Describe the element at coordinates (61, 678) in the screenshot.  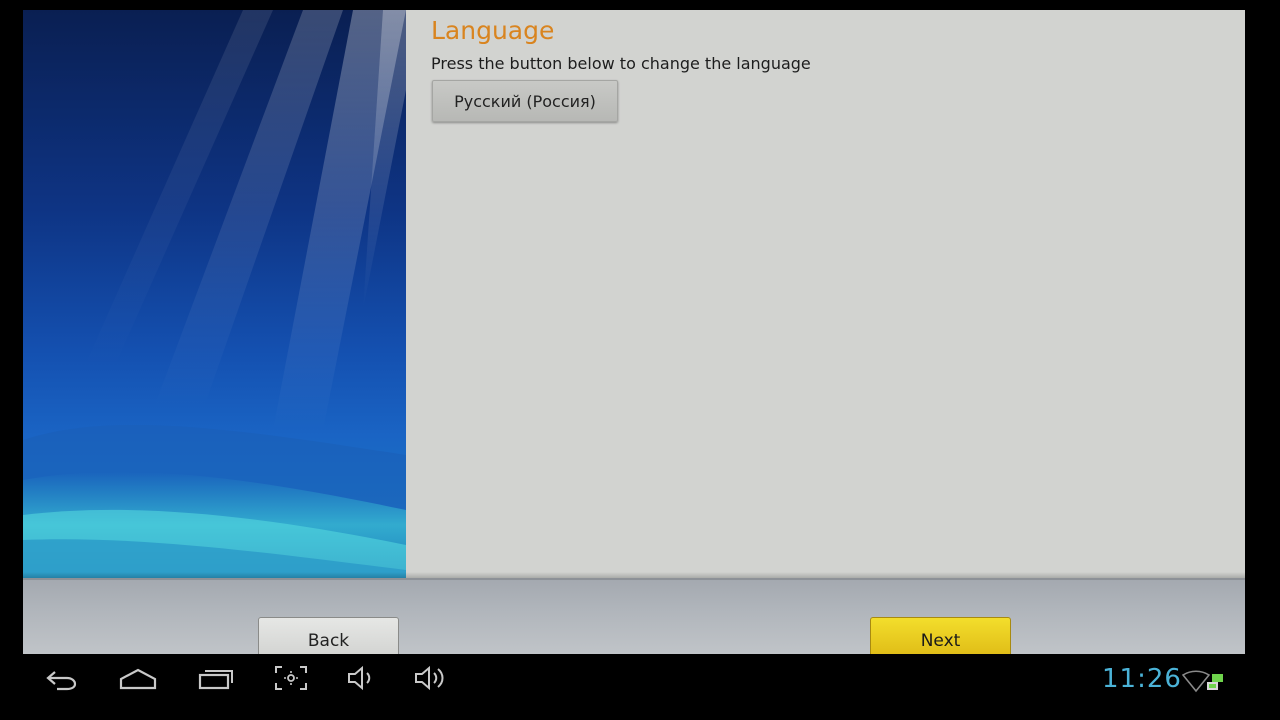
I see `back-icon` at that location.